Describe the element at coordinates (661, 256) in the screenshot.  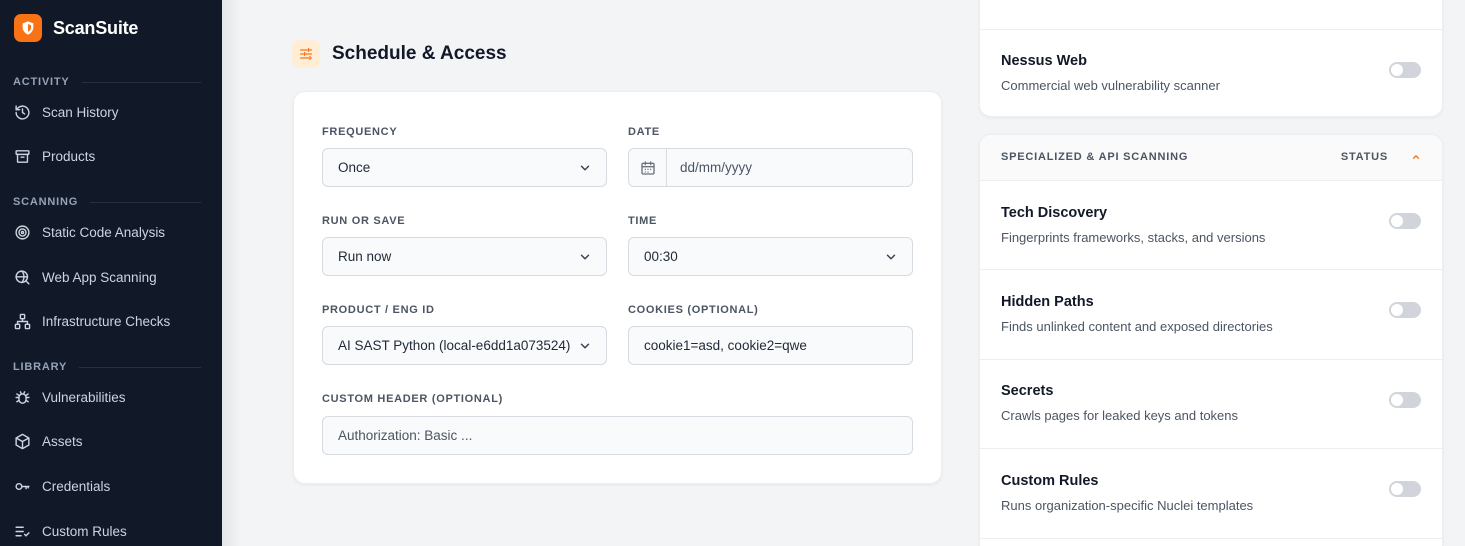
I see `time-value: 00:30` at that location.